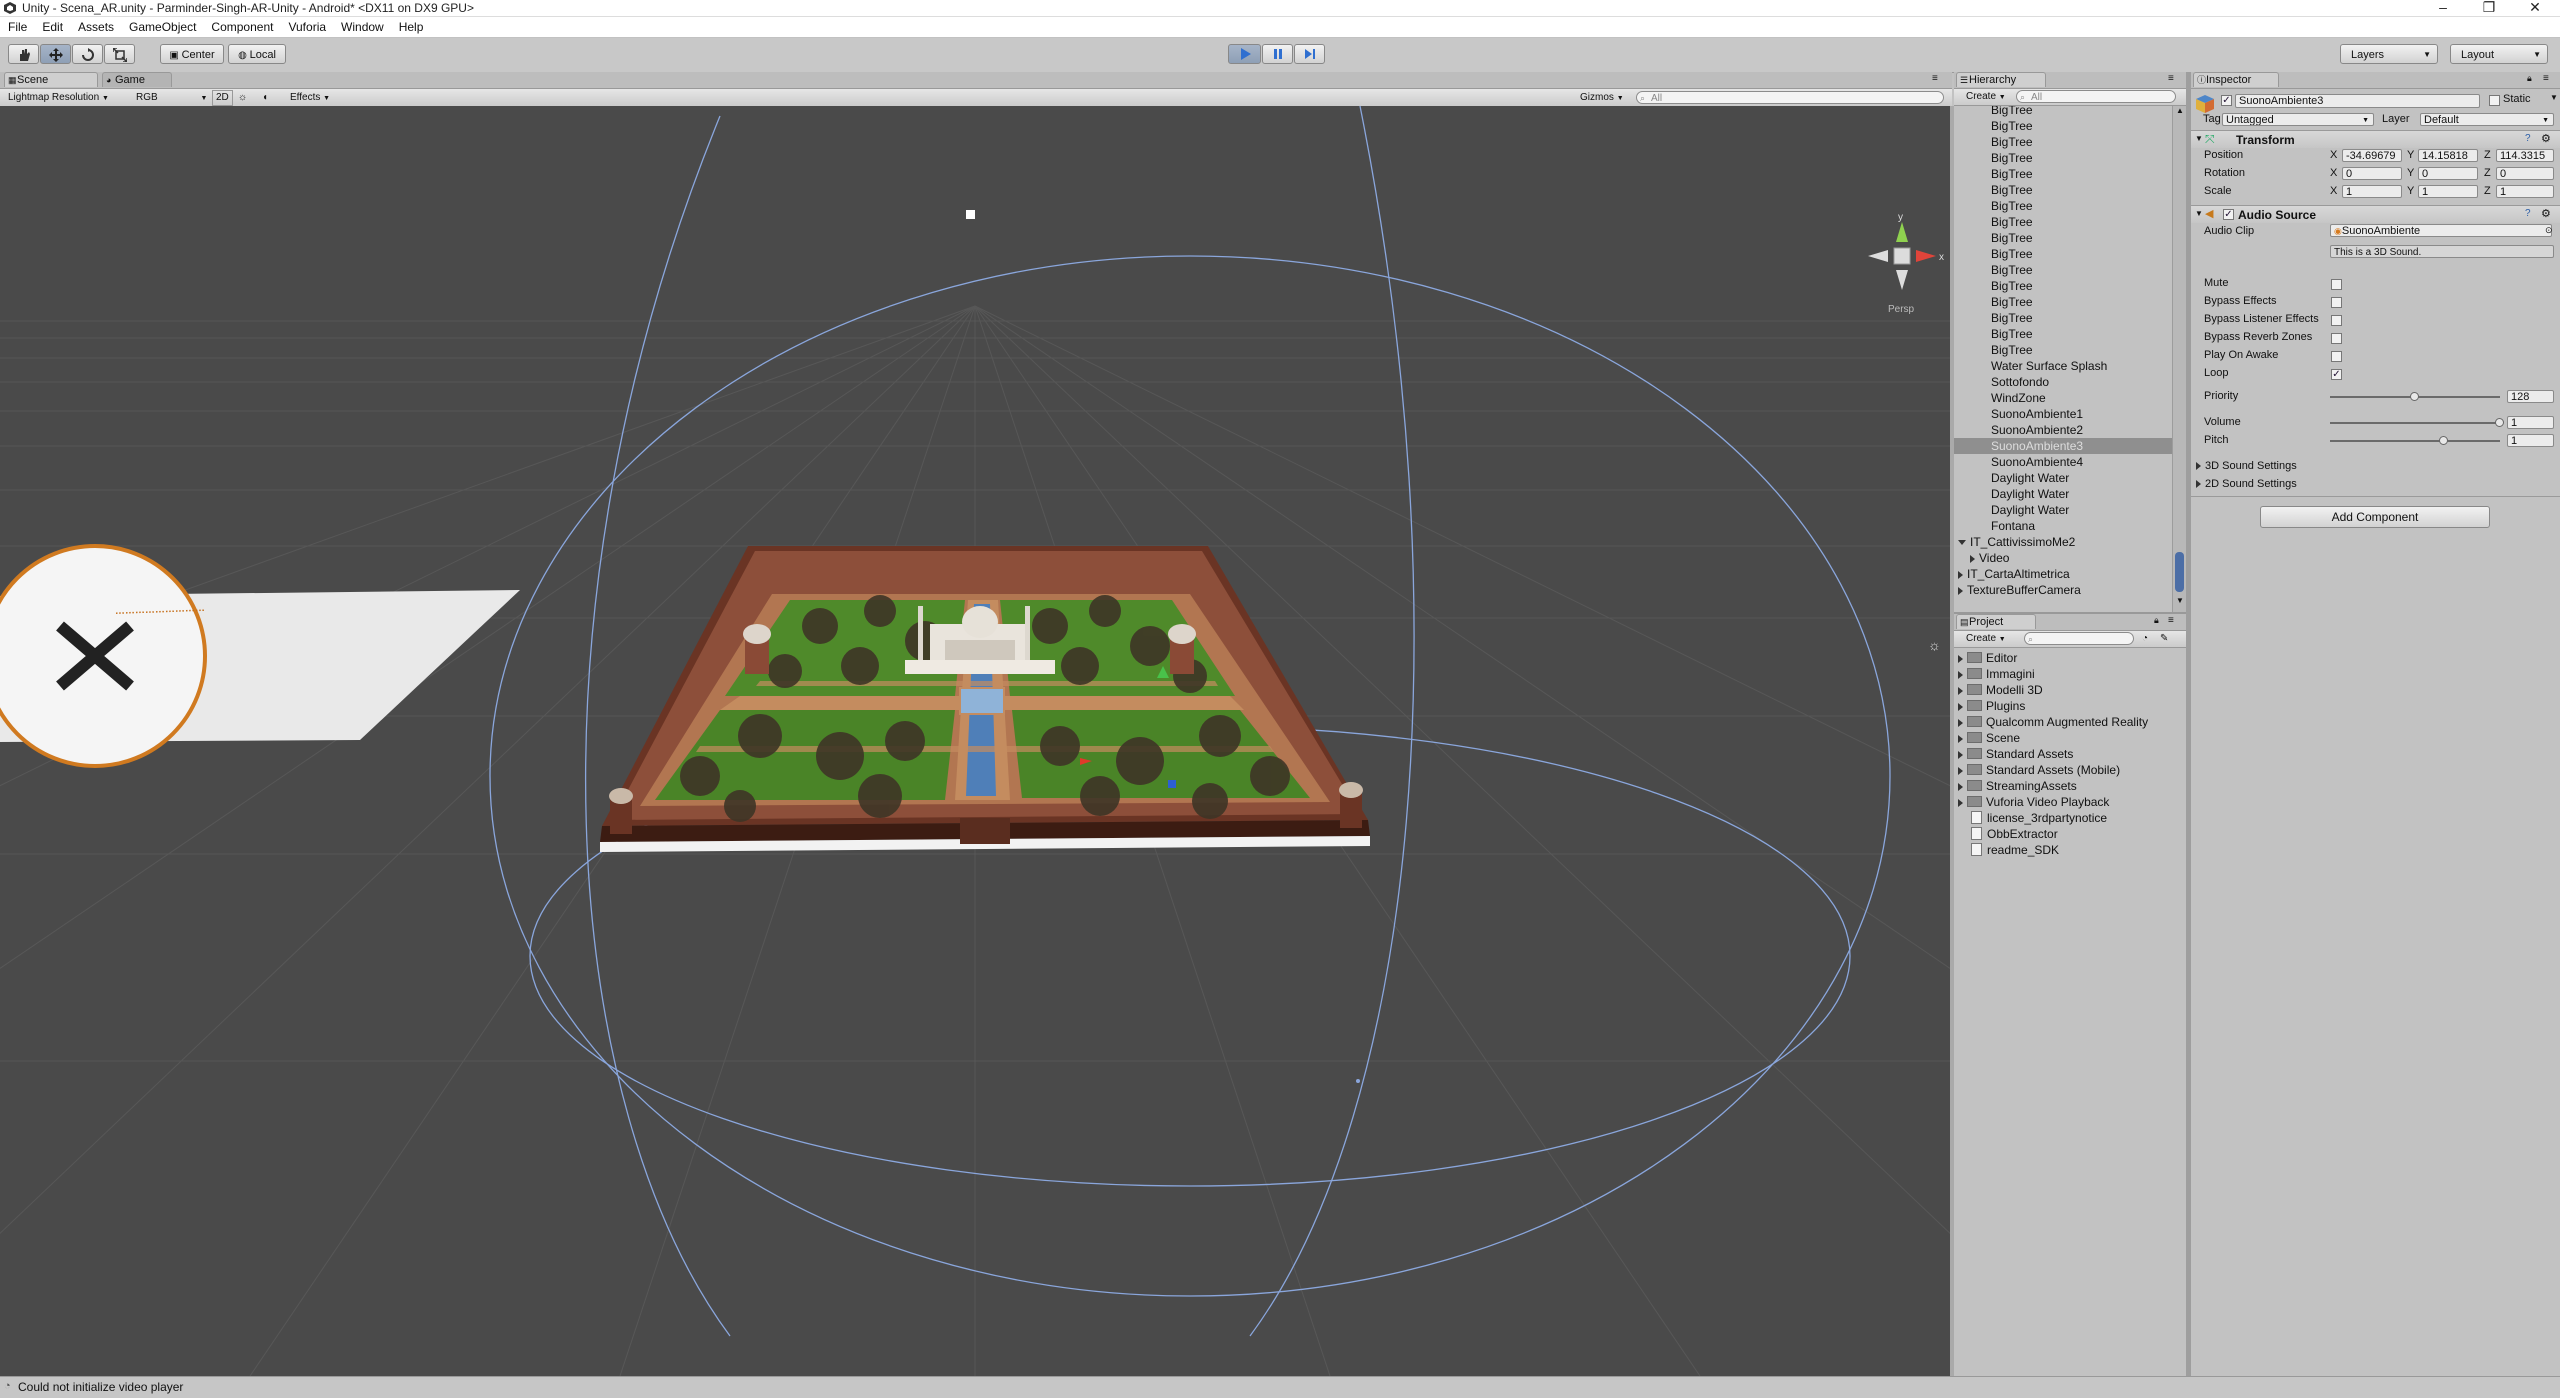 This screenshot has width=2560, height=1398. What do you see at coordinates (306, 25) in the screenshot?
I see `menu-vuforia: Vuforia` at bounding box center [306, 25].